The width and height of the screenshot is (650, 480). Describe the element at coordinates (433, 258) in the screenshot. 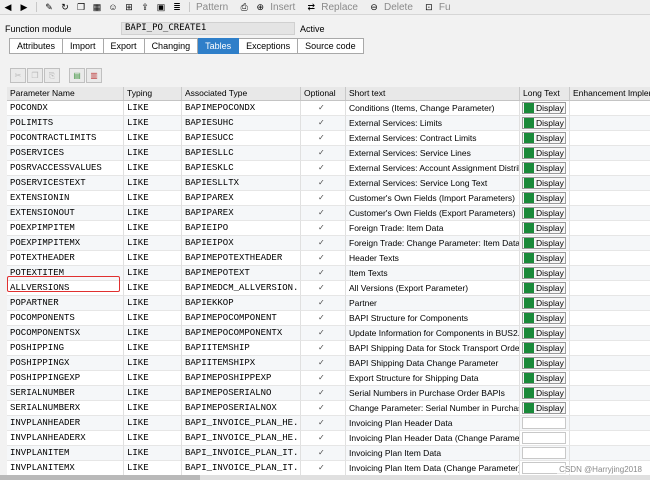

I see `short-cell: Header Texts` at that location.